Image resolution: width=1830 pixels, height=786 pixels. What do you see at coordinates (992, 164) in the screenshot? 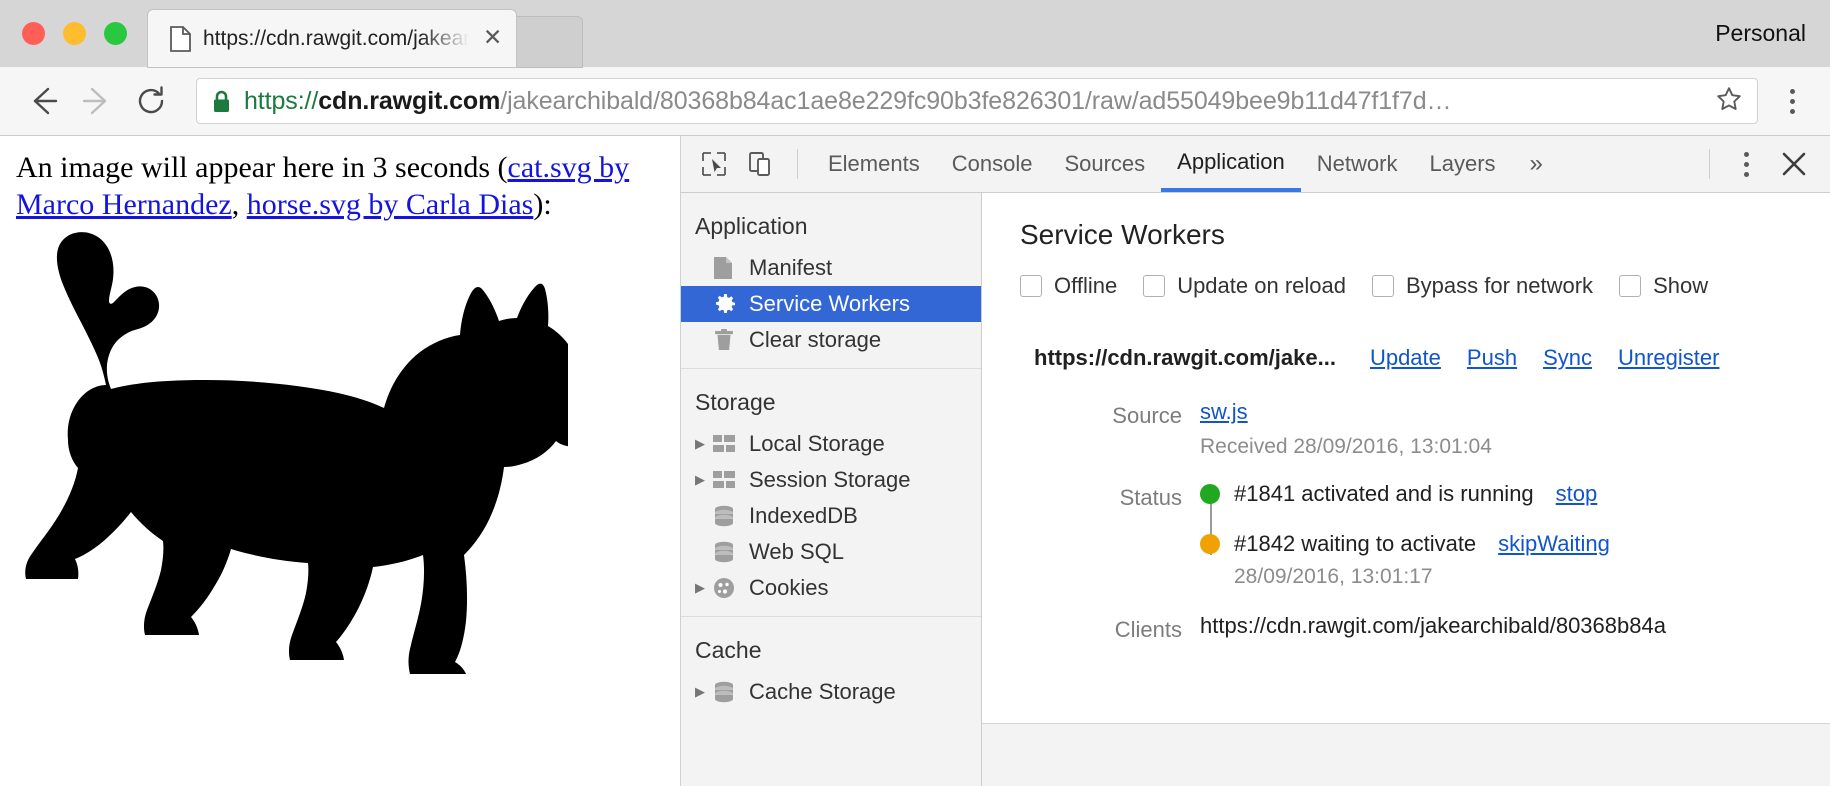
I see `tab-console: Console` at bounding box center [992, 164].